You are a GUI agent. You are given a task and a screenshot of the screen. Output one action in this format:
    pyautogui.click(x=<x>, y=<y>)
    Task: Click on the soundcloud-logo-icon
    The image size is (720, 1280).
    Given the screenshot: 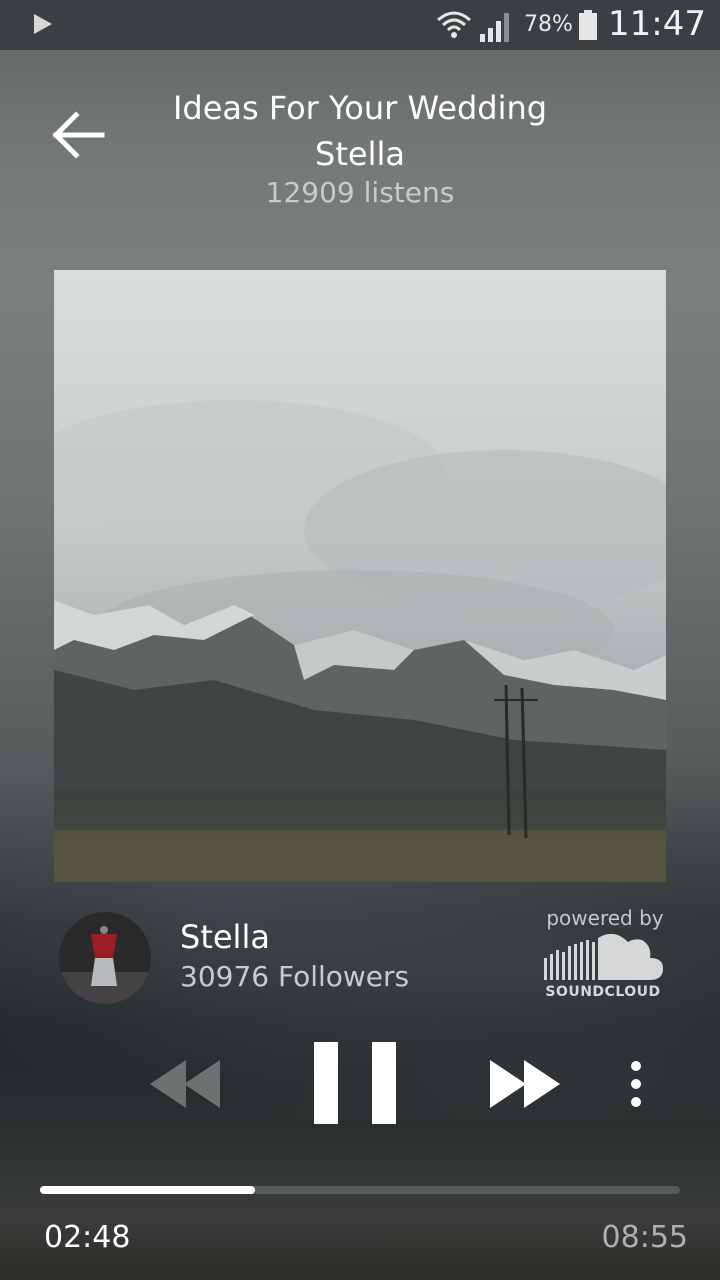 What is the action you would take?
    pyautogui.click(x=603, y=958)
    